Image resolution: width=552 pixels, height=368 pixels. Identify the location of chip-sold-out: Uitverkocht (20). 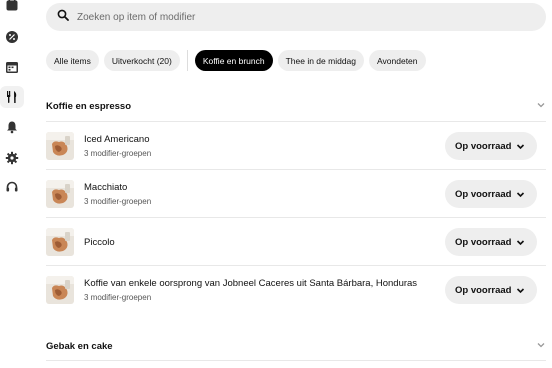
(141, 60).